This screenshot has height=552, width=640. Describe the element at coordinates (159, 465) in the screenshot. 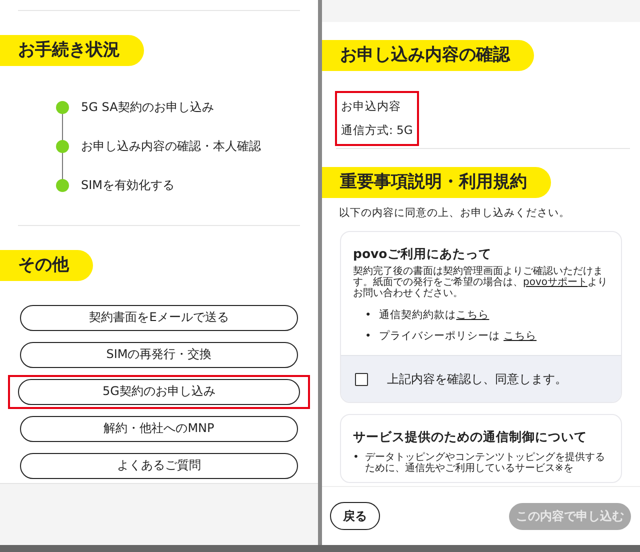

I see `menu-button: よくあるご質問` at that location.